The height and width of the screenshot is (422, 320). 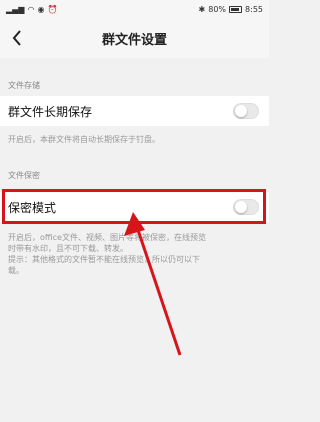 I want to click on row-long-term-storage: 群文件长期保存, so click(x=134, y=111).